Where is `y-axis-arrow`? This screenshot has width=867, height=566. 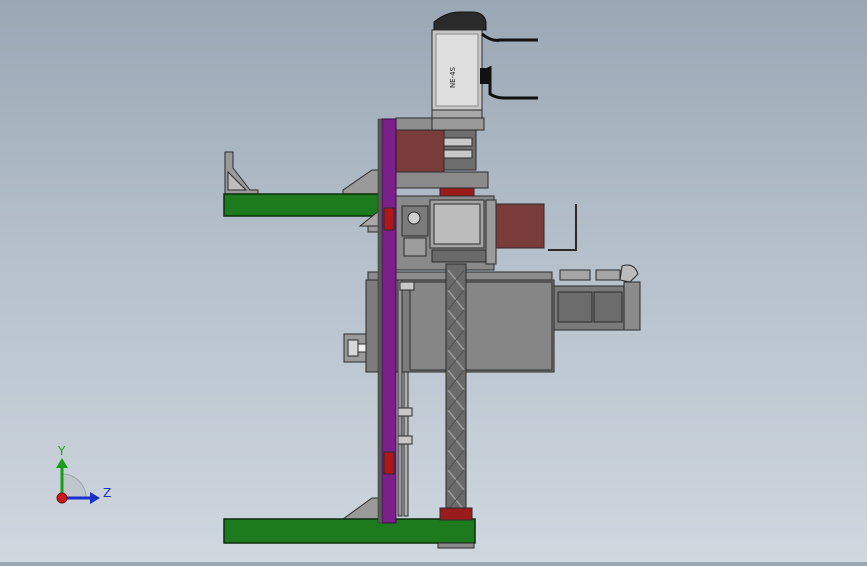
y-axis-arrow is located at coordinates (62, 463).